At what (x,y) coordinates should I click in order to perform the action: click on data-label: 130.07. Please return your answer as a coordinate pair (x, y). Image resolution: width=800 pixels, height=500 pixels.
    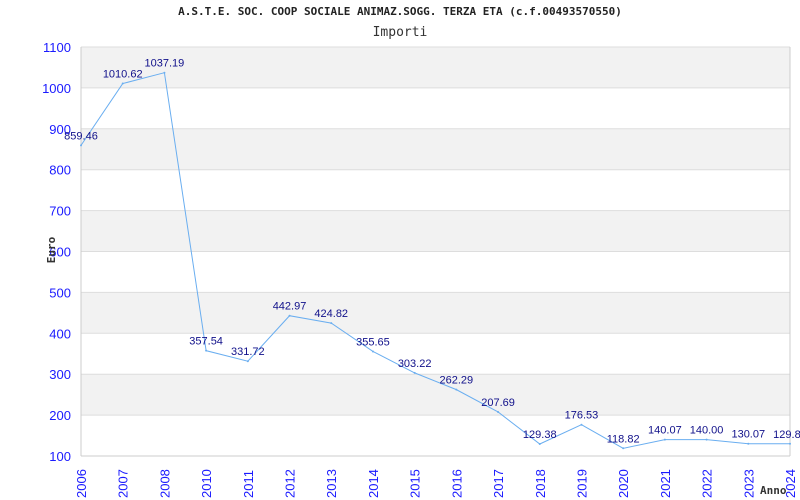
    Looking at the image, I should click on (748, 435).